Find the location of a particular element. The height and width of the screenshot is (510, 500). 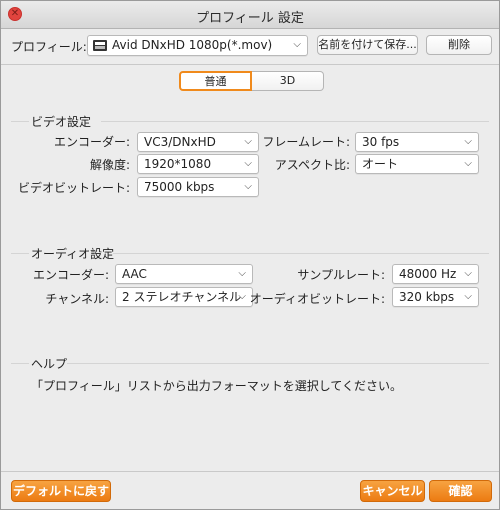

audio-bitrate-label: オーディオビットレート: is located at coordinates (317, 299).